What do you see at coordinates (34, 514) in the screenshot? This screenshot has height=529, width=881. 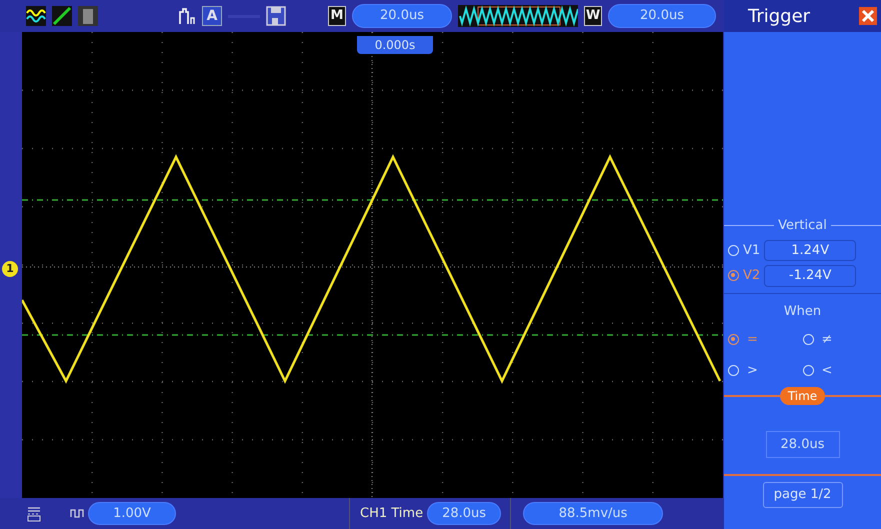 I see `coupling-icon` at bounding box center [34, 514].